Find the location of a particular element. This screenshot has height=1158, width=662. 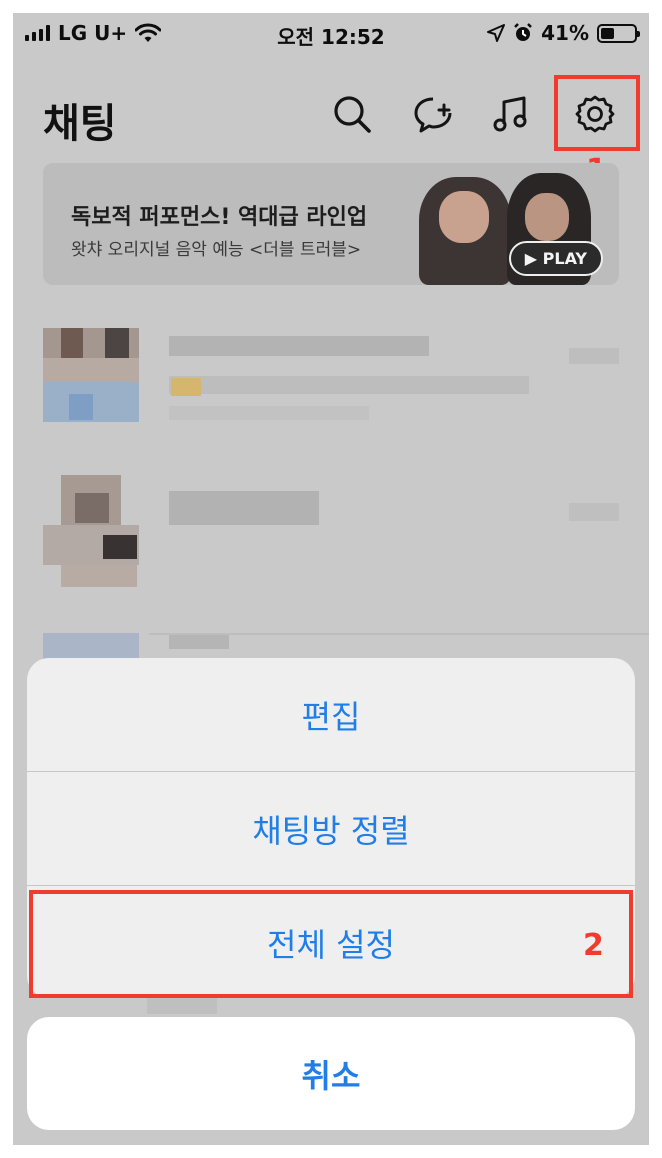

location-arrow-icon is located at coordinates (496, 33).